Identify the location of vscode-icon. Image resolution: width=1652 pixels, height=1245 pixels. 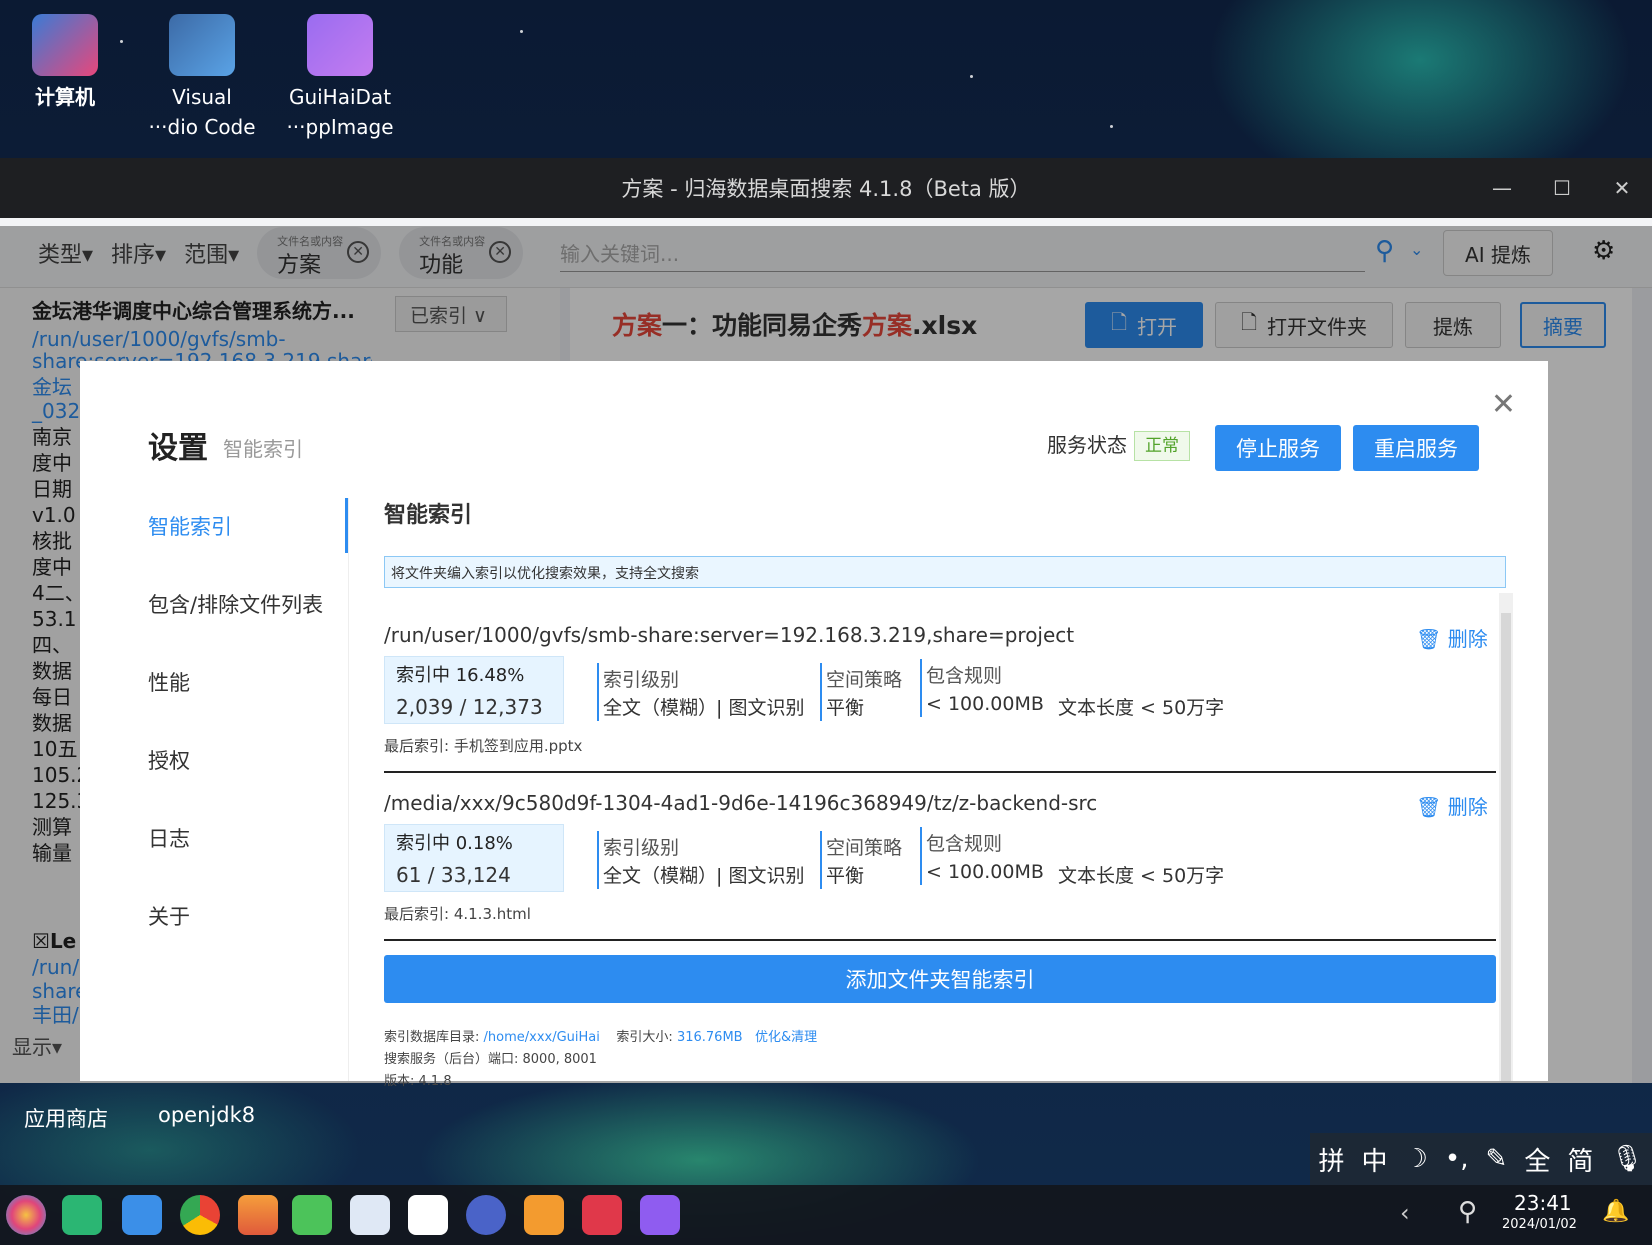
(202, 45).